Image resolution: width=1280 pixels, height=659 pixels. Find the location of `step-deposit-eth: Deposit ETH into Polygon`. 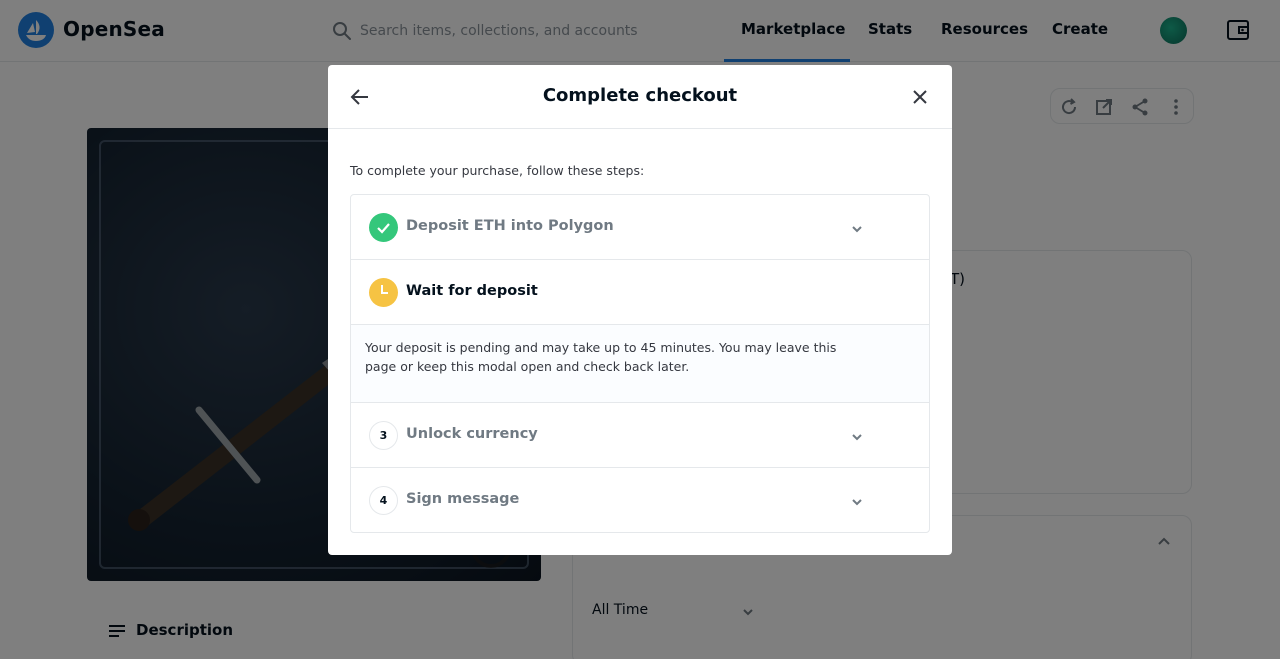

step-deposit-eth: Deposit ETH into Polygon is located at coordinates (640, 227).